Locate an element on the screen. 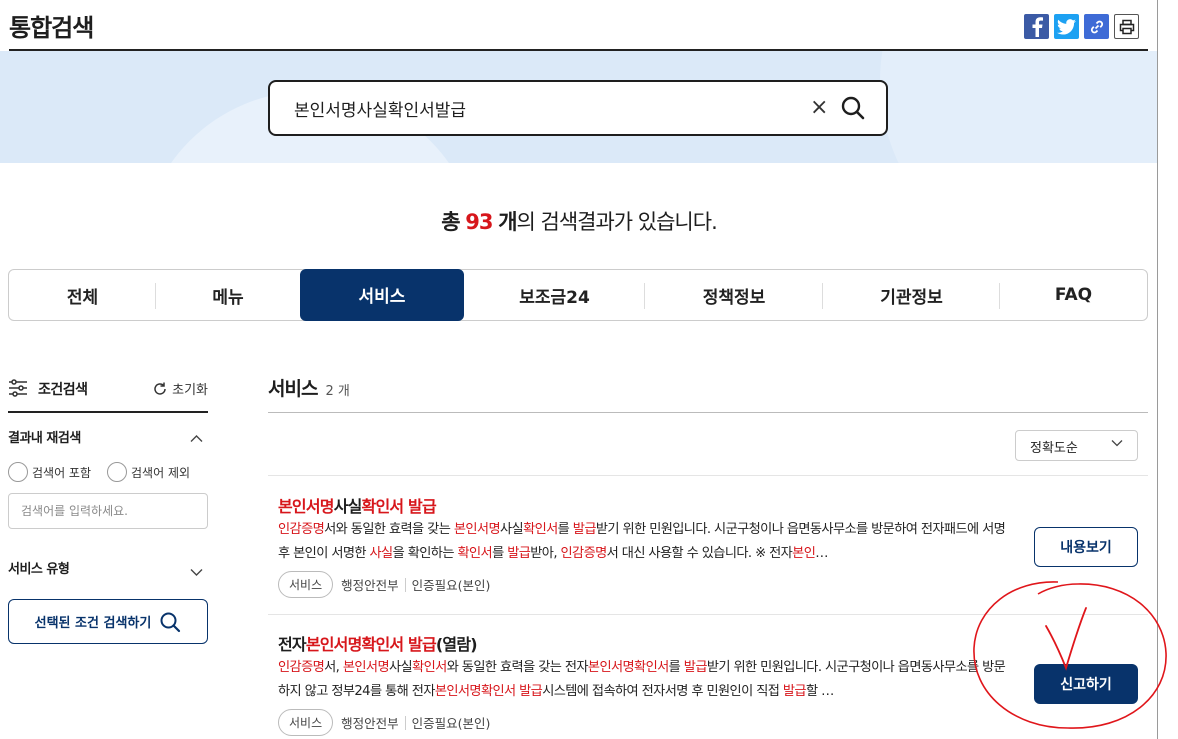 This screenshot has height=739, width=1178. search-selected-conditions-button: 선택된 조건 검색하기 is located at coordinates (108, 621).